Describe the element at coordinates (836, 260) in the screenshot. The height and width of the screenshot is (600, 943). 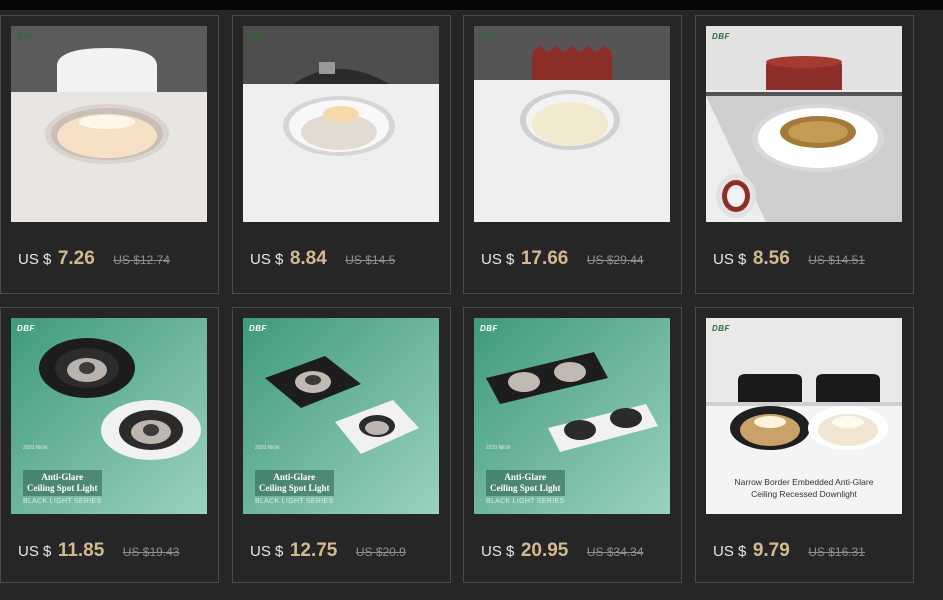
I see `original-price: US $14.51` at that location.